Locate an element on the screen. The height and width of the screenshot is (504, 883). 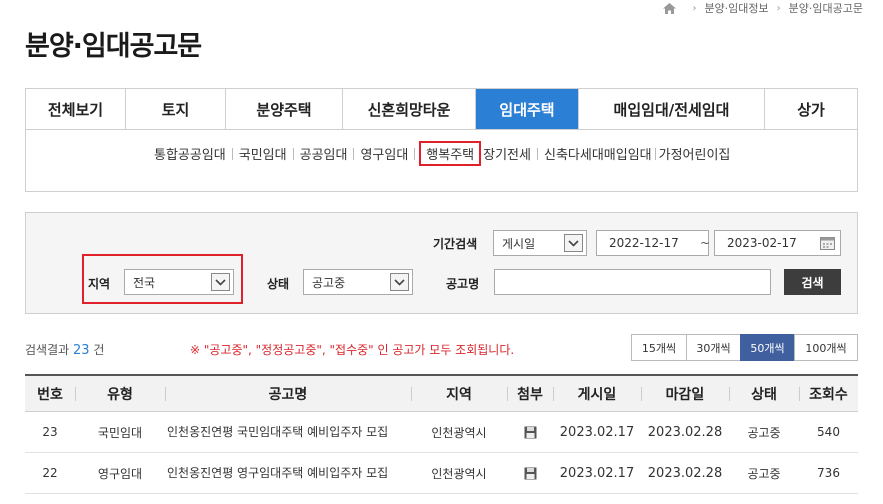
page-title: 분양·임대공고문 is located at coordinates (113, 46).